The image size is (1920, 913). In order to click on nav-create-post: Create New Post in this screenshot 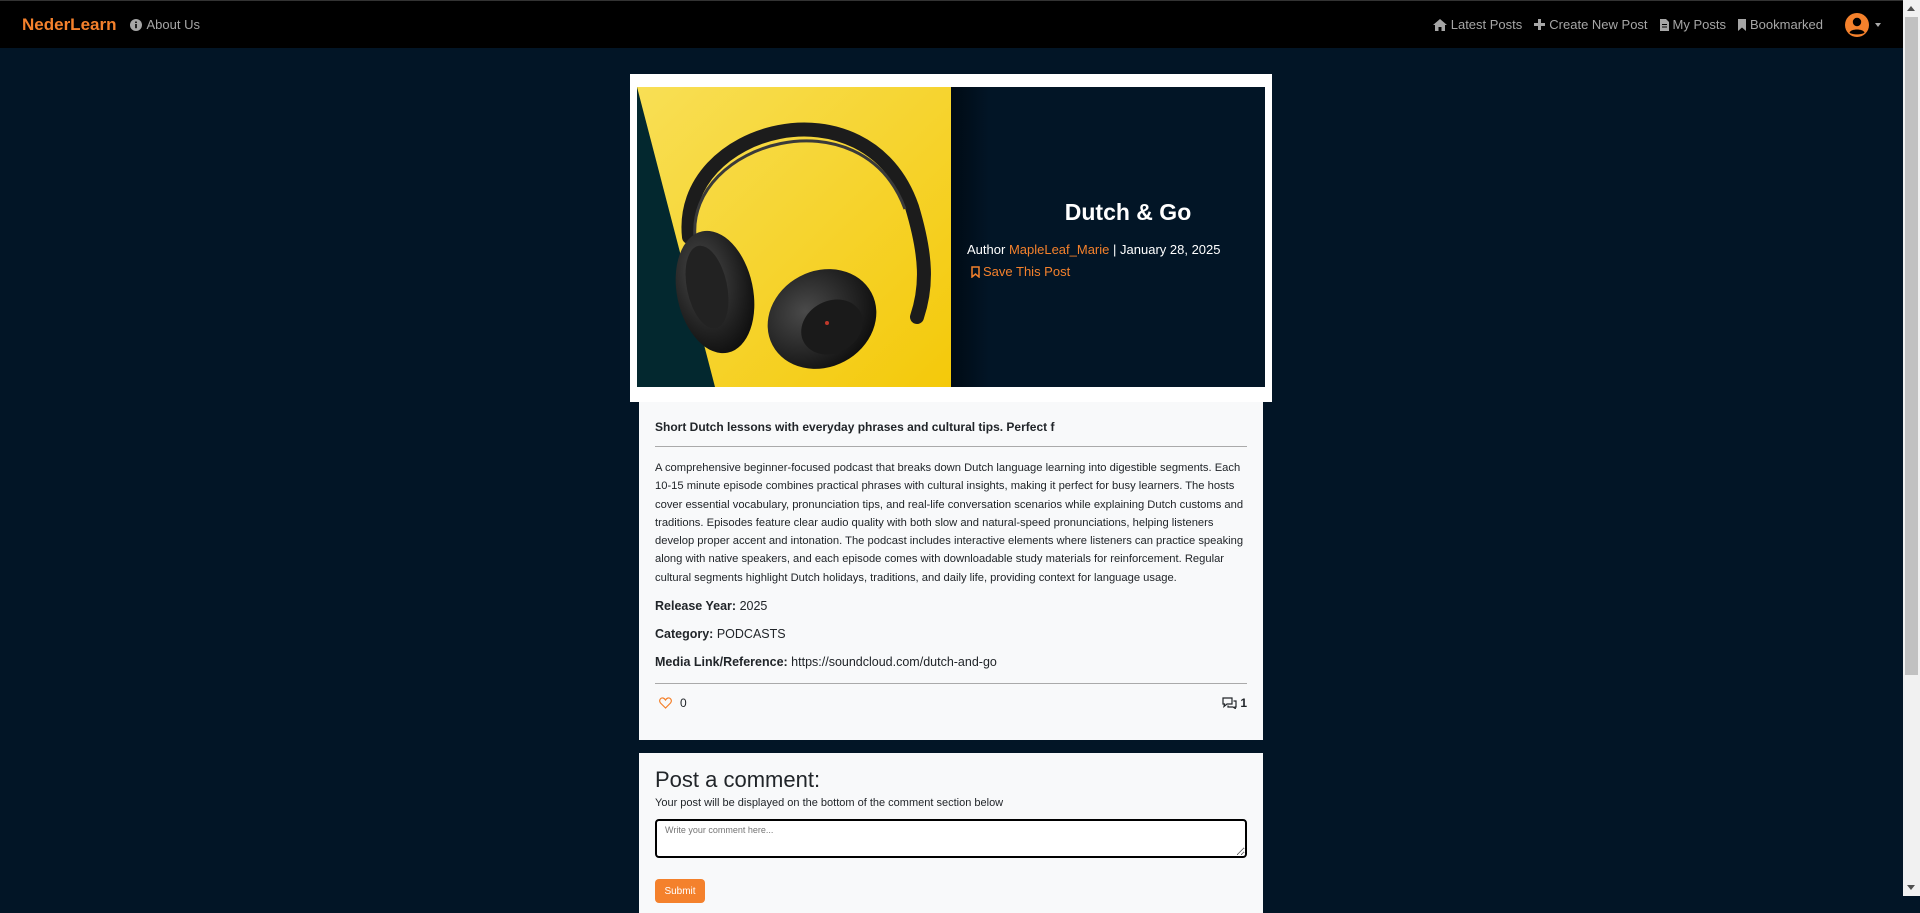, I will do `click(1591, 24)`.